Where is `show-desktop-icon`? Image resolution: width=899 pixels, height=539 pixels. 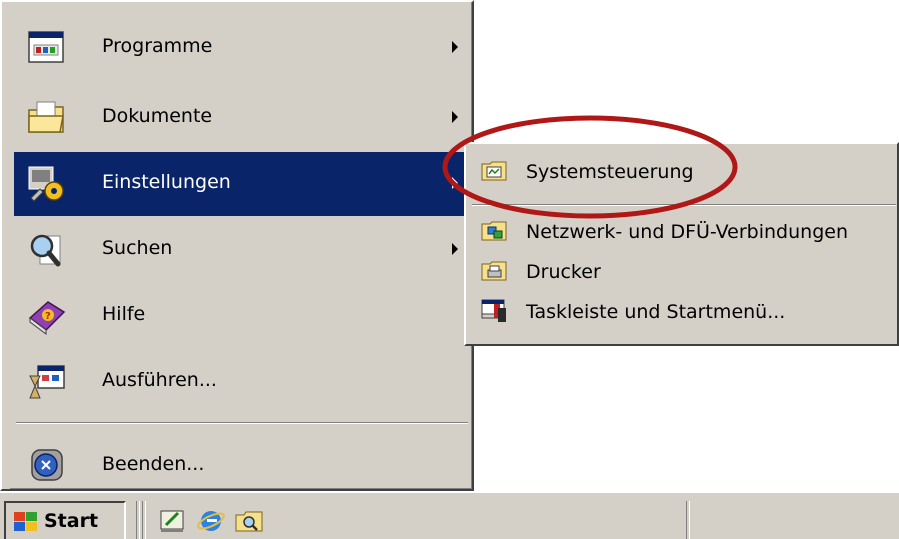 show-desktop-icon is located at coordinates (173, 521).